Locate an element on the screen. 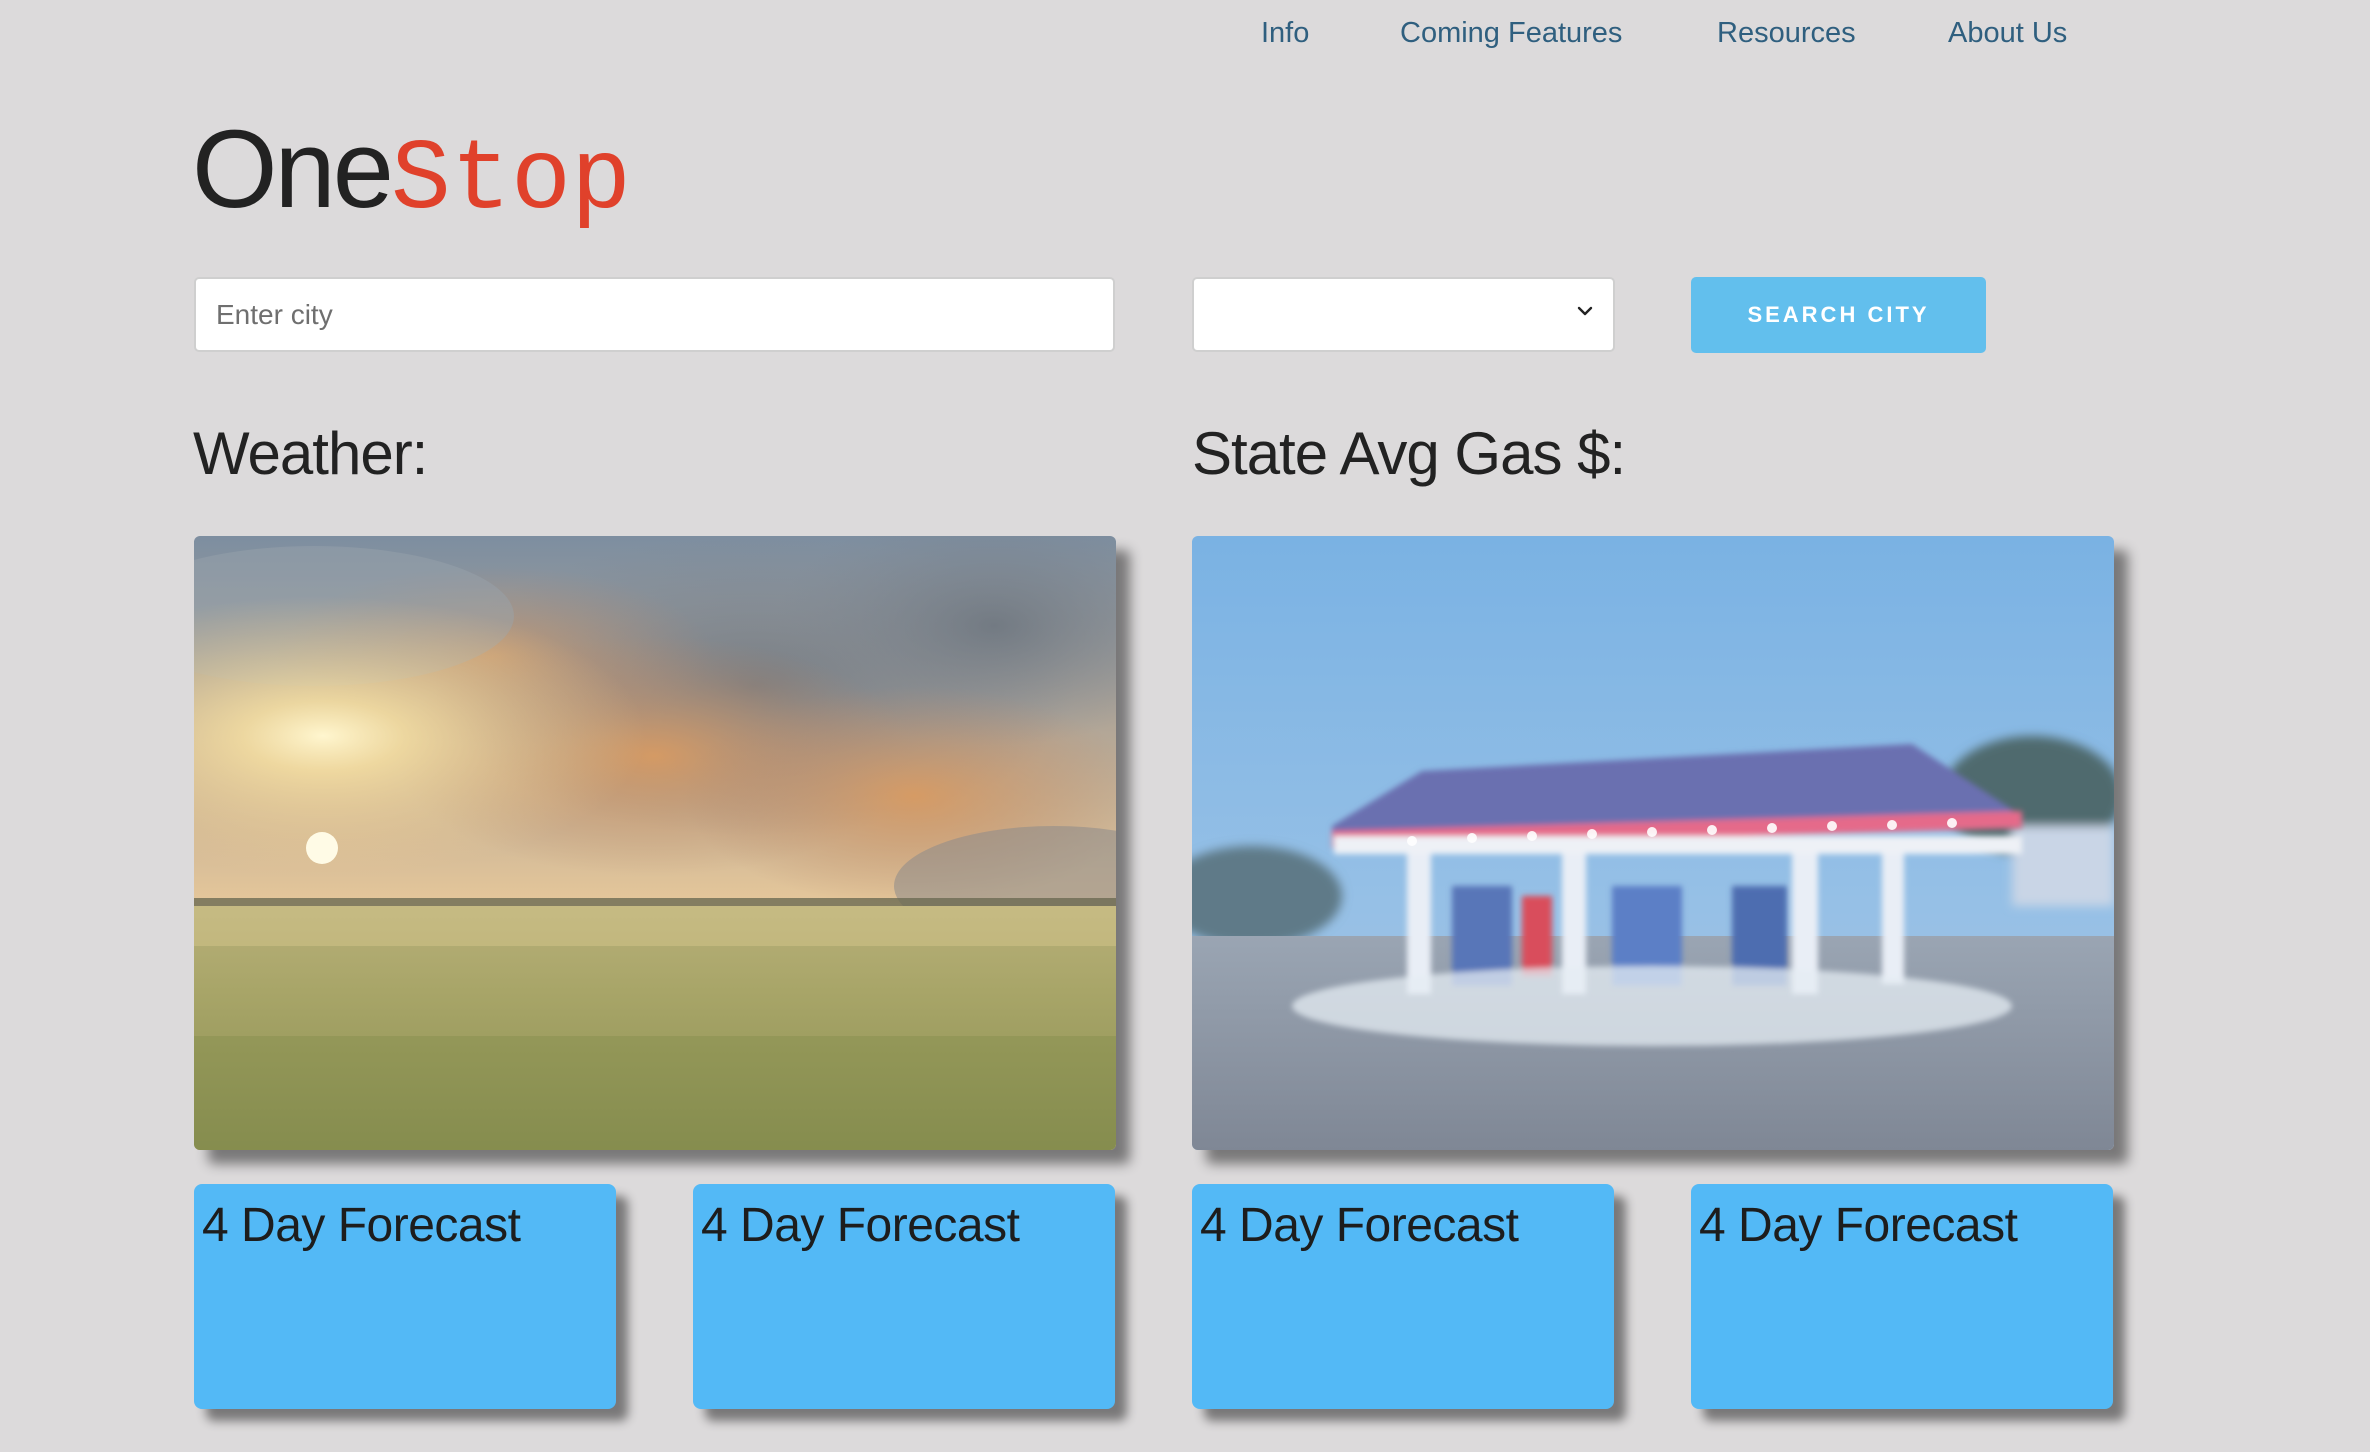 This screenshot has width=2370, height=1452. chevron-down-icon is located at coordinates (1585, 311).